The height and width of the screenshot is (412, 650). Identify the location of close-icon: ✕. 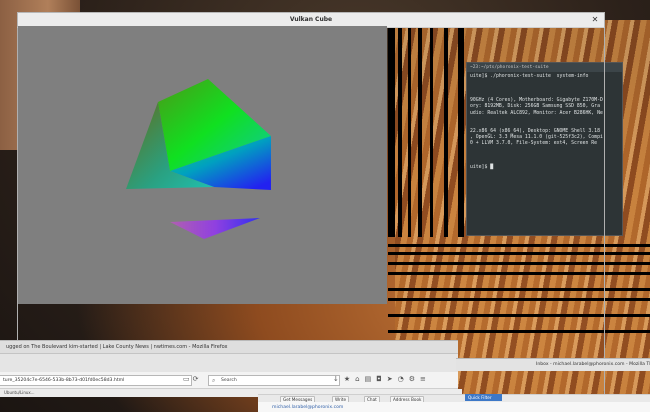
(595, 20).